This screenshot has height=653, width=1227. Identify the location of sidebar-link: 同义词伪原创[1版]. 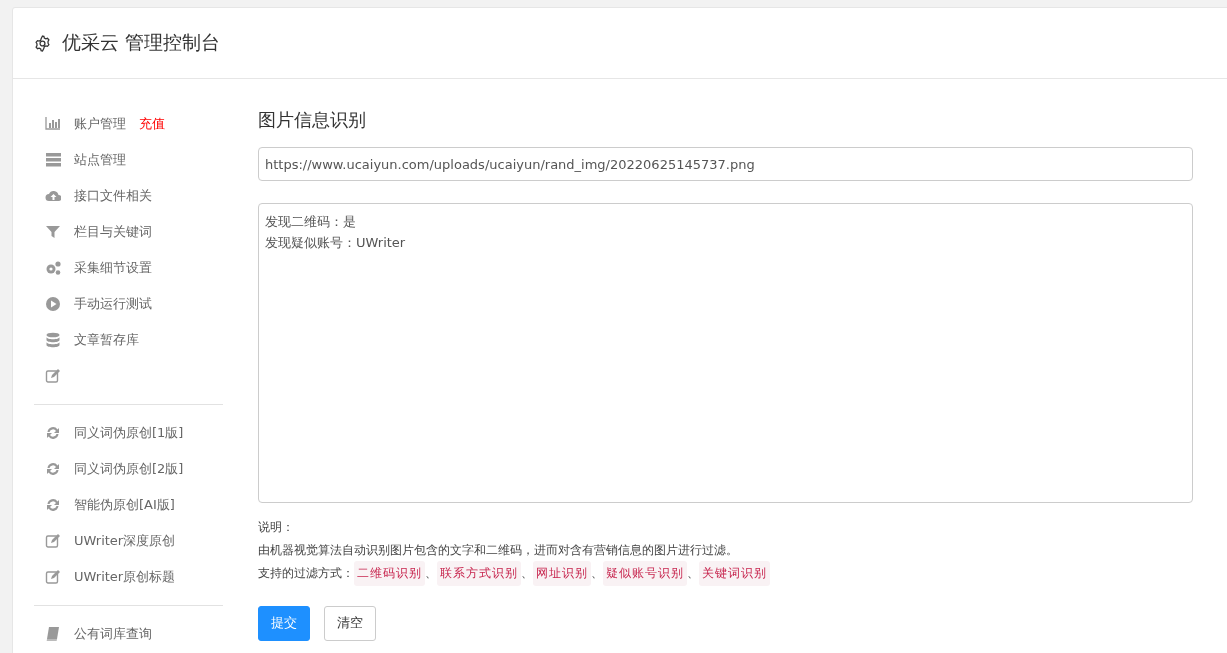
(129, 433).